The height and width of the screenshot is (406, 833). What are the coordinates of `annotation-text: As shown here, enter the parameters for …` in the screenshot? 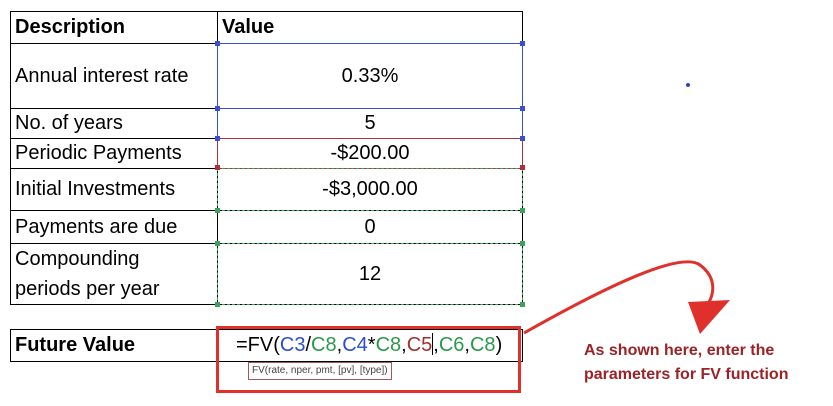 It's located at (686, 363).